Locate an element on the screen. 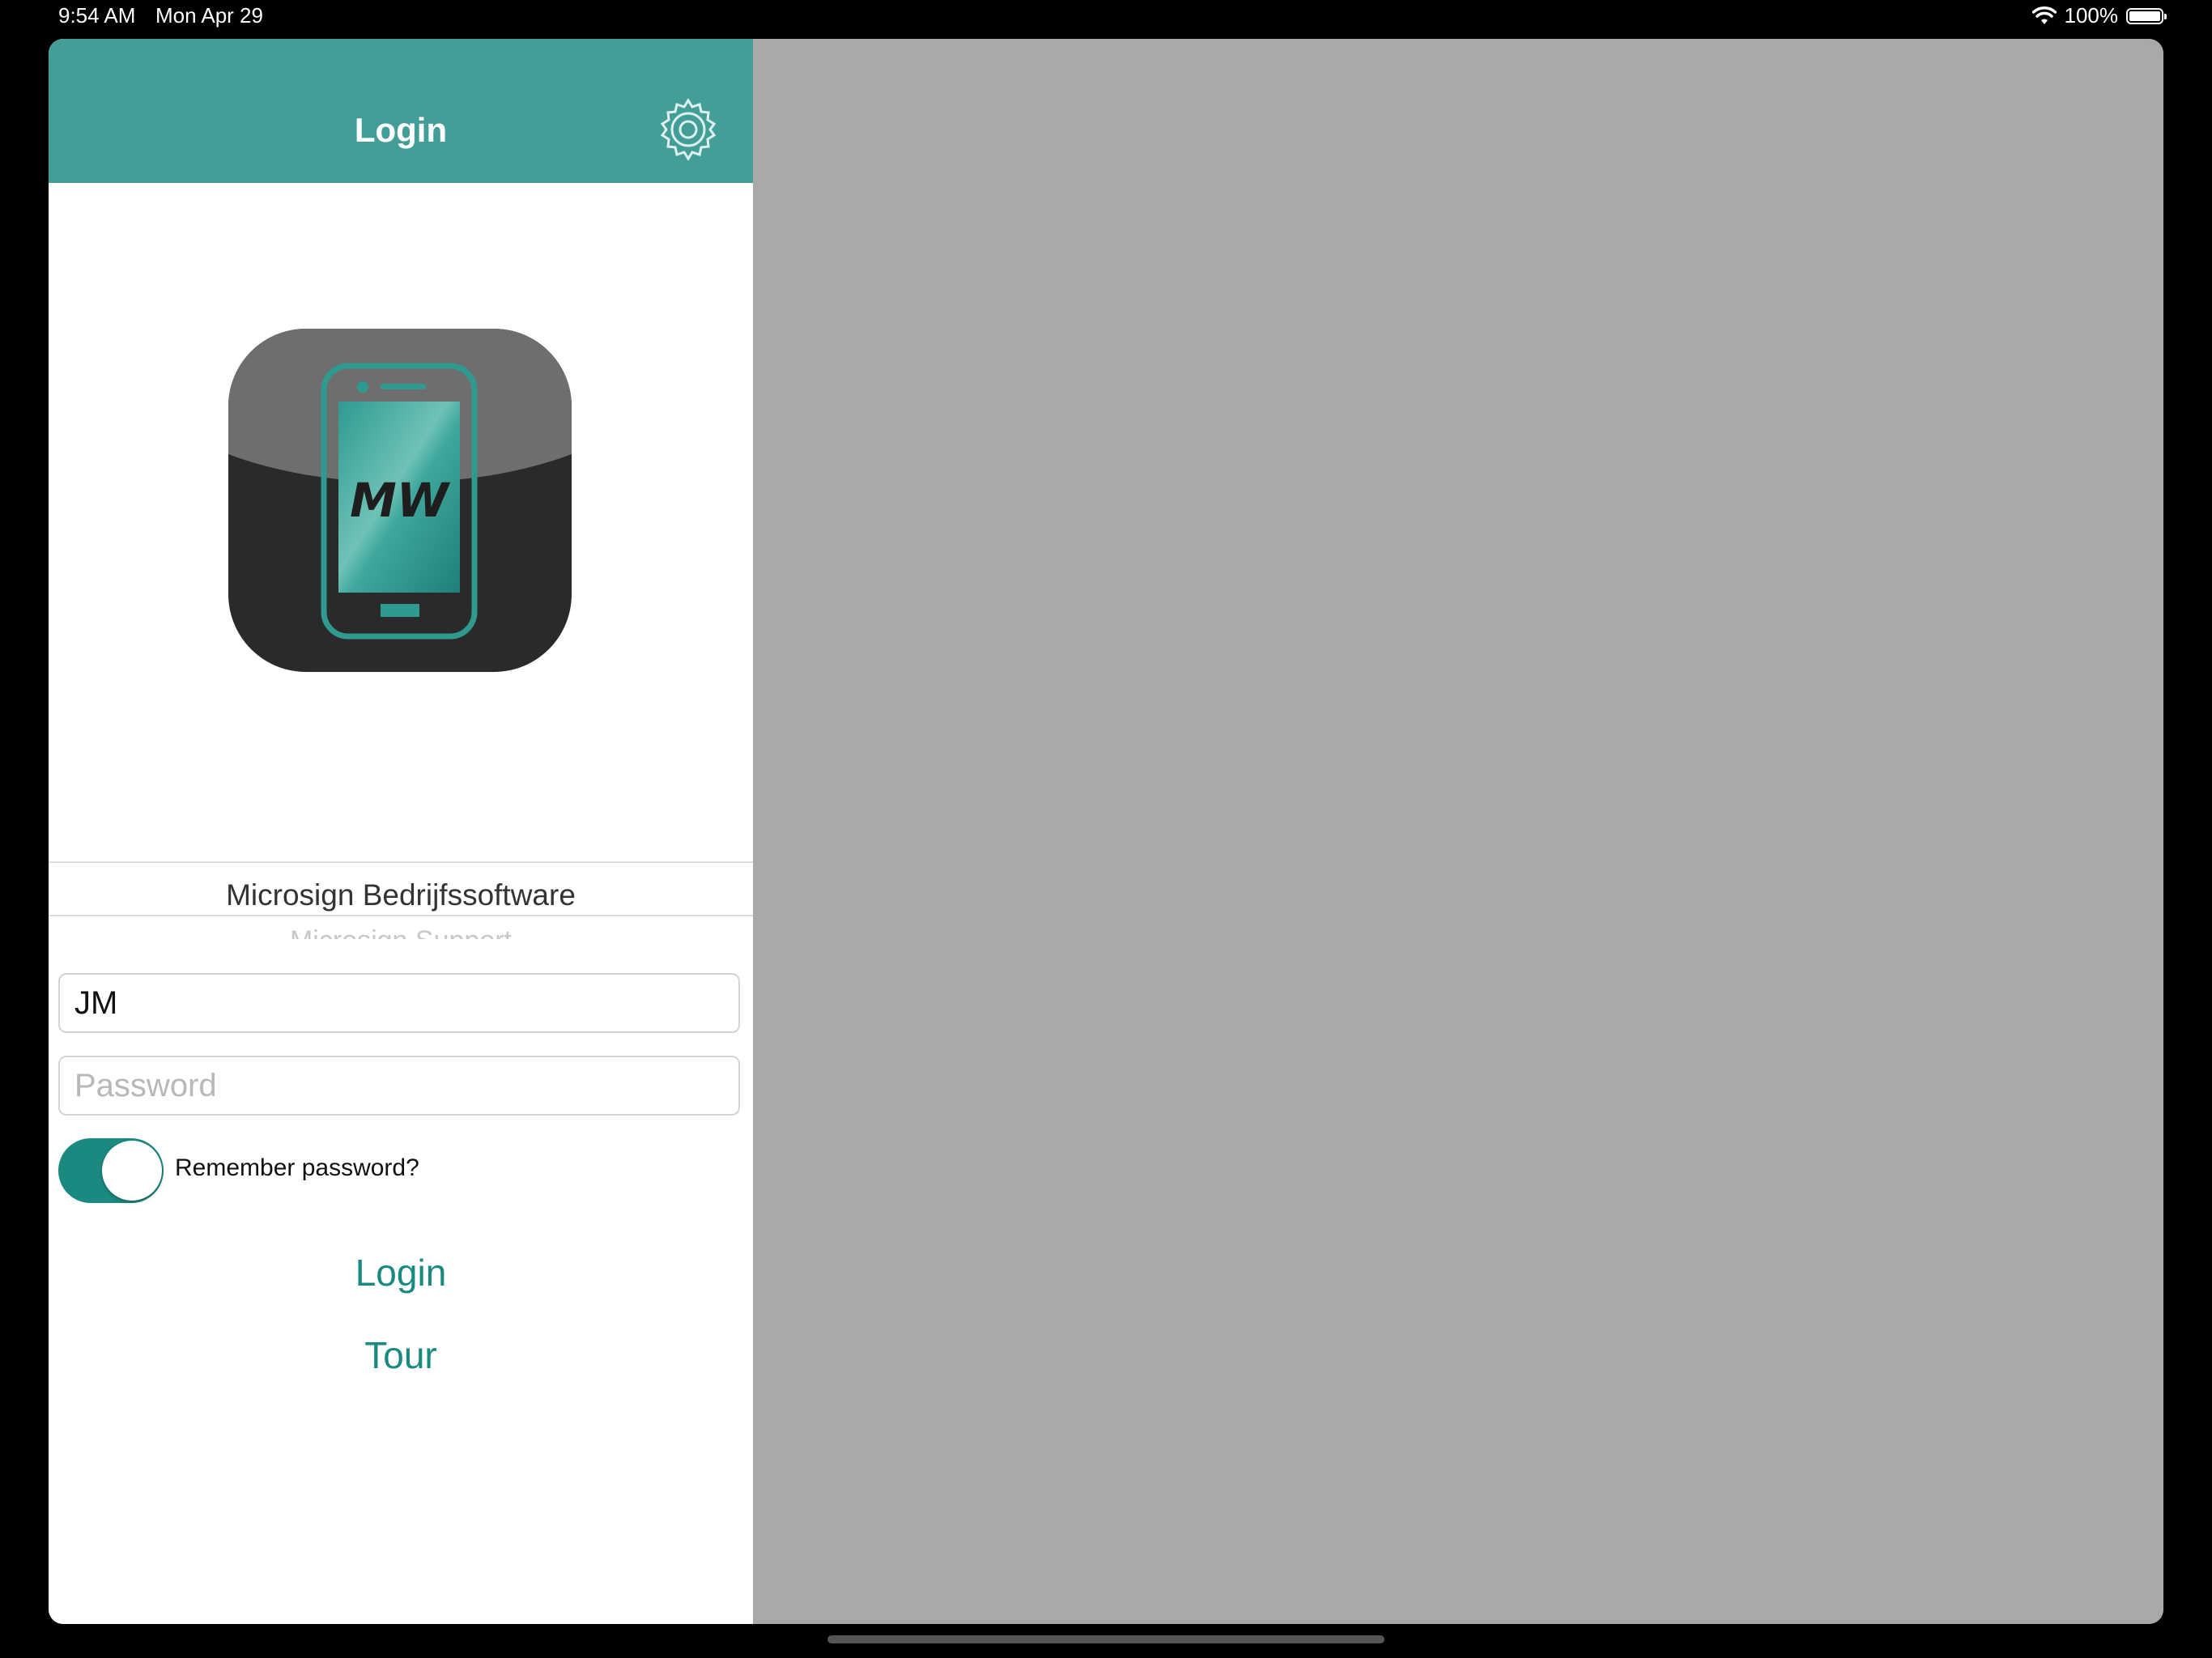  app-logo: MW is located at coordinates (400, 500).